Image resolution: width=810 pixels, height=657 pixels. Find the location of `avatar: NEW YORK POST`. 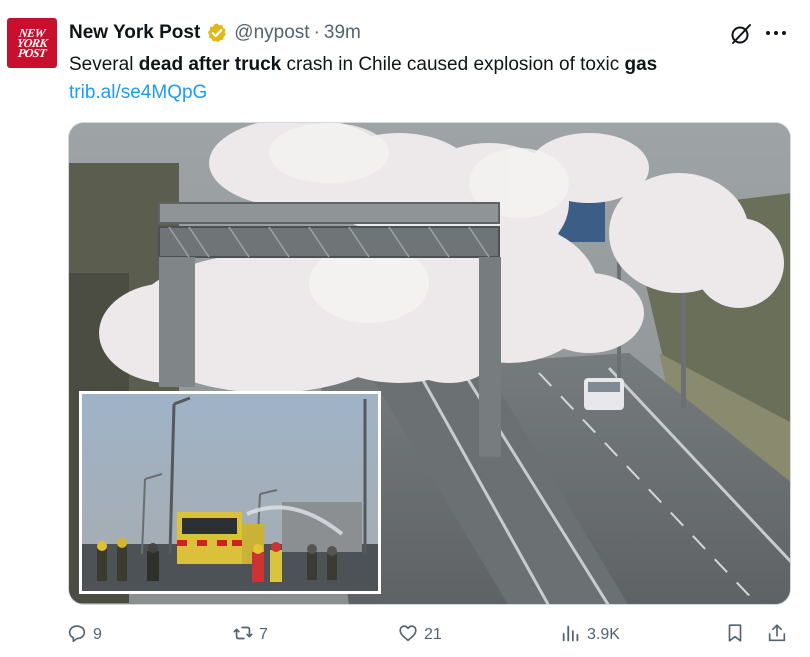

avatar: NEW YORK POST is located at coordinates (32, 43).